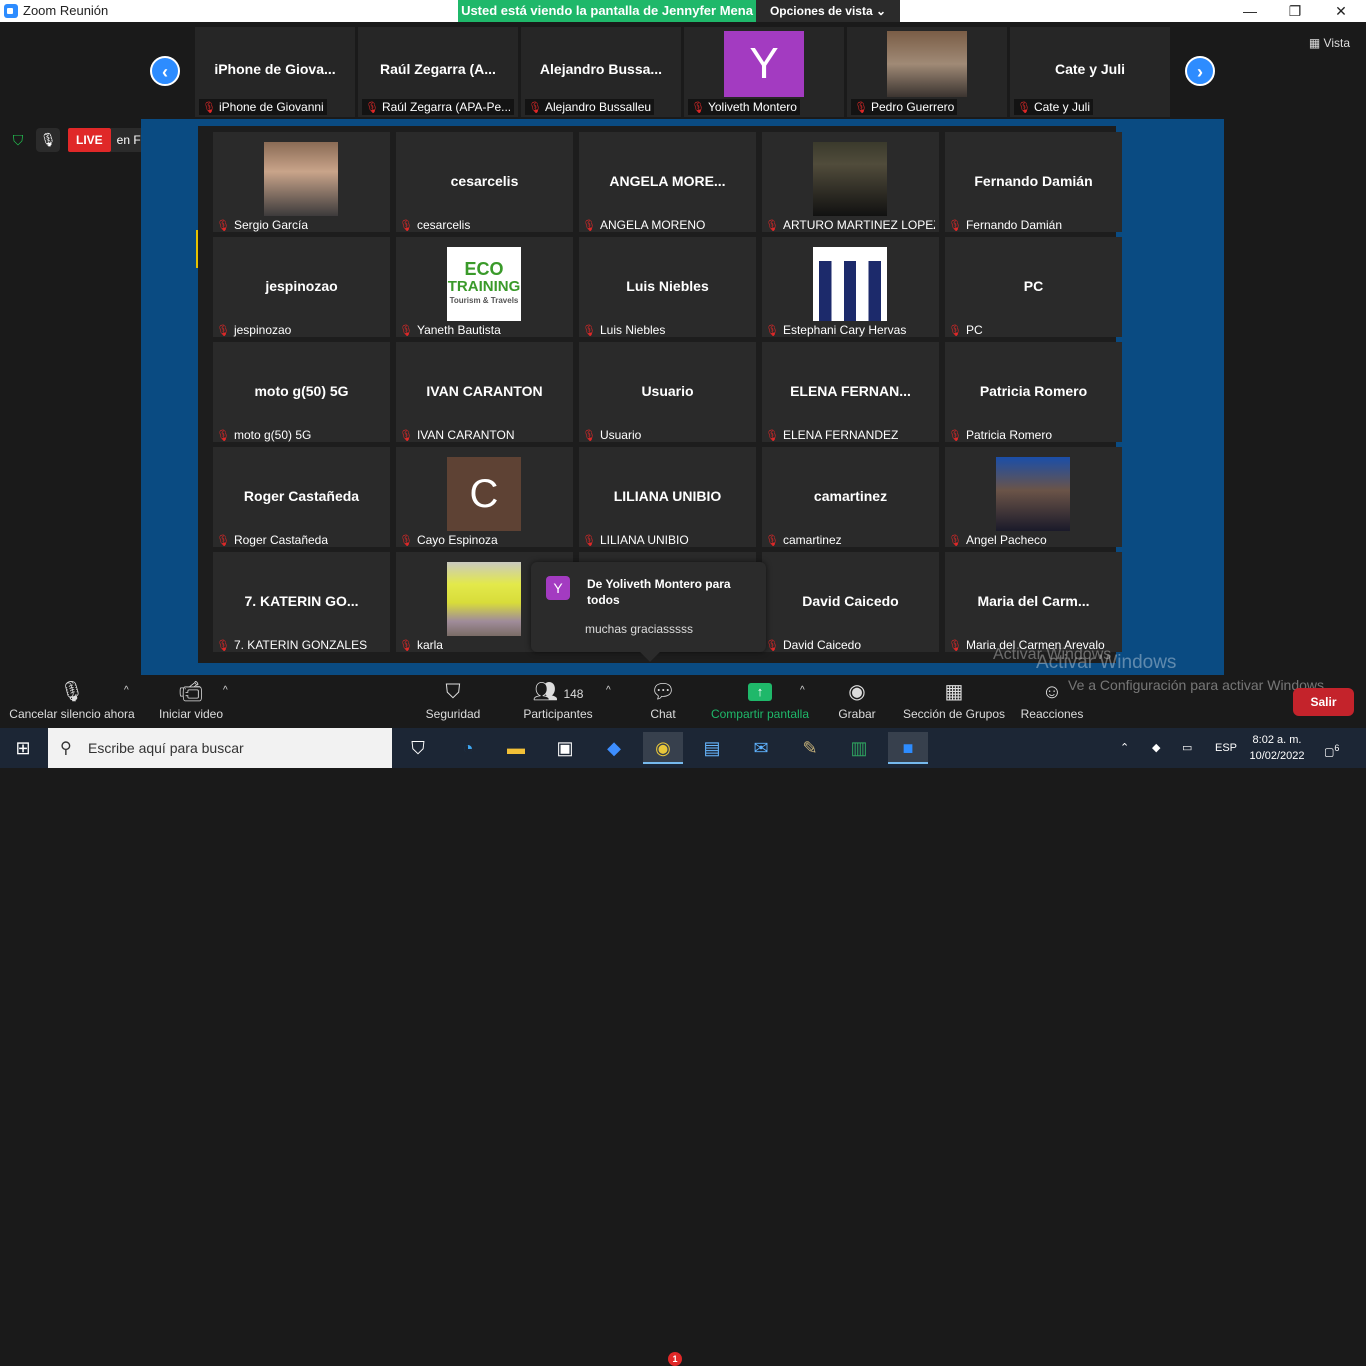 Image resolution: width=1366 pixels, height=1366 pixels. I want to click on store-icon: ▣, so click(565, 748).